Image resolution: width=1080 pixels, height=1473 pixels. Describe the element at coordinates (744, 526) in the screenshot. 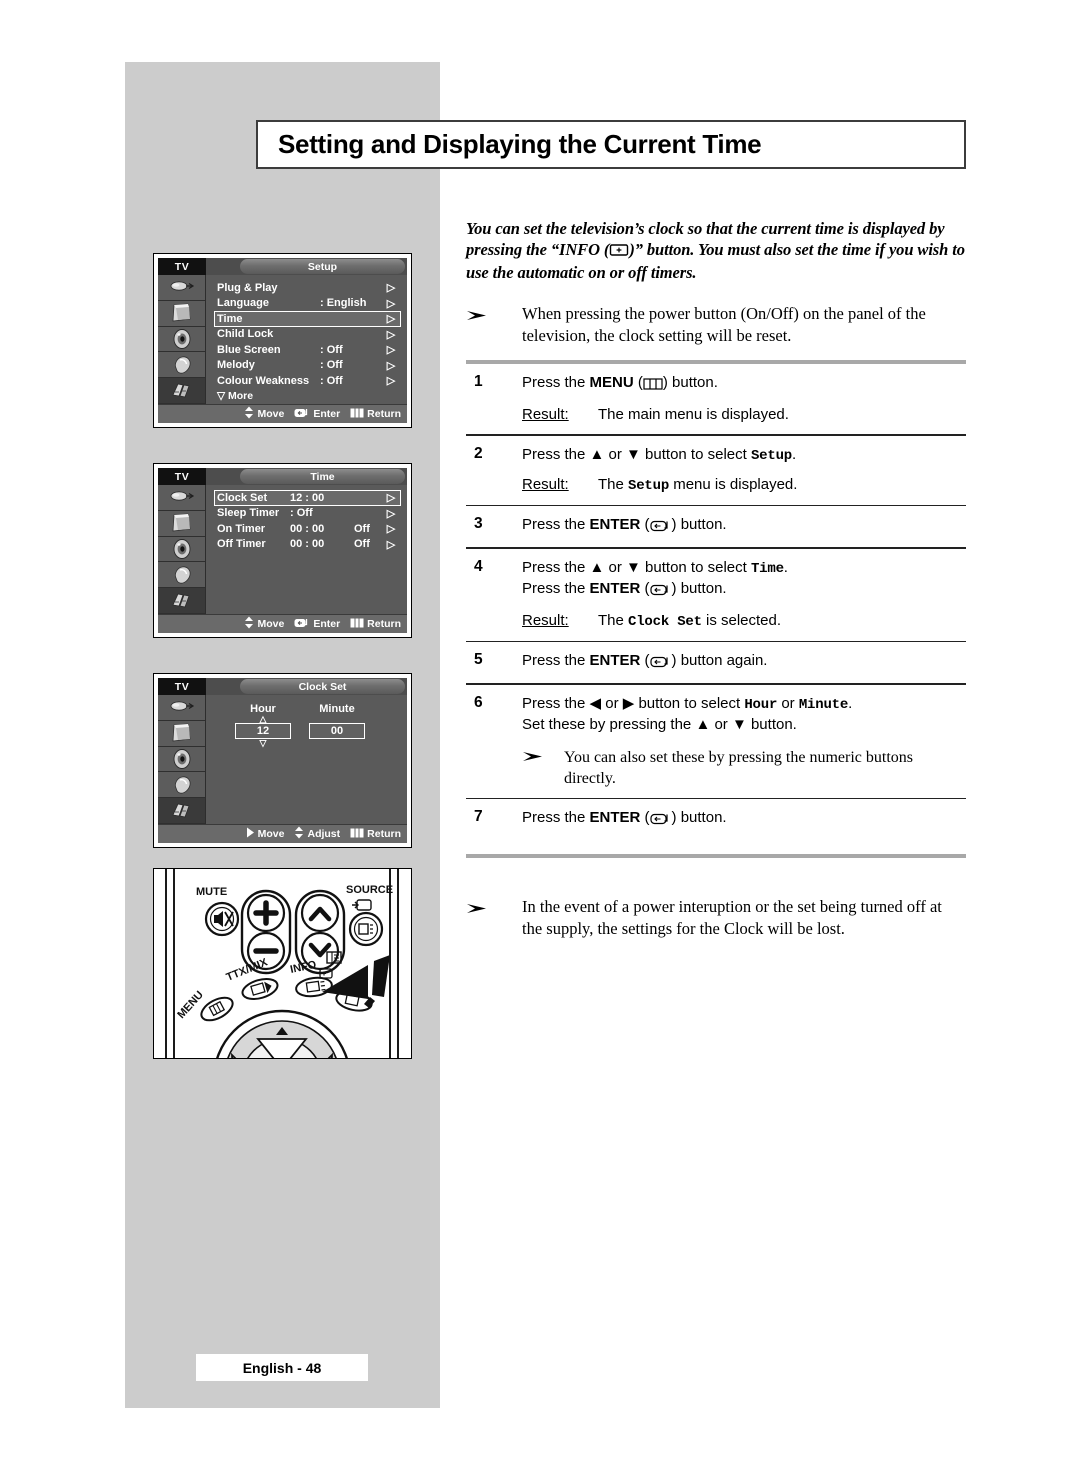

I see `step-body: Press the ENTER () button.` at that location.